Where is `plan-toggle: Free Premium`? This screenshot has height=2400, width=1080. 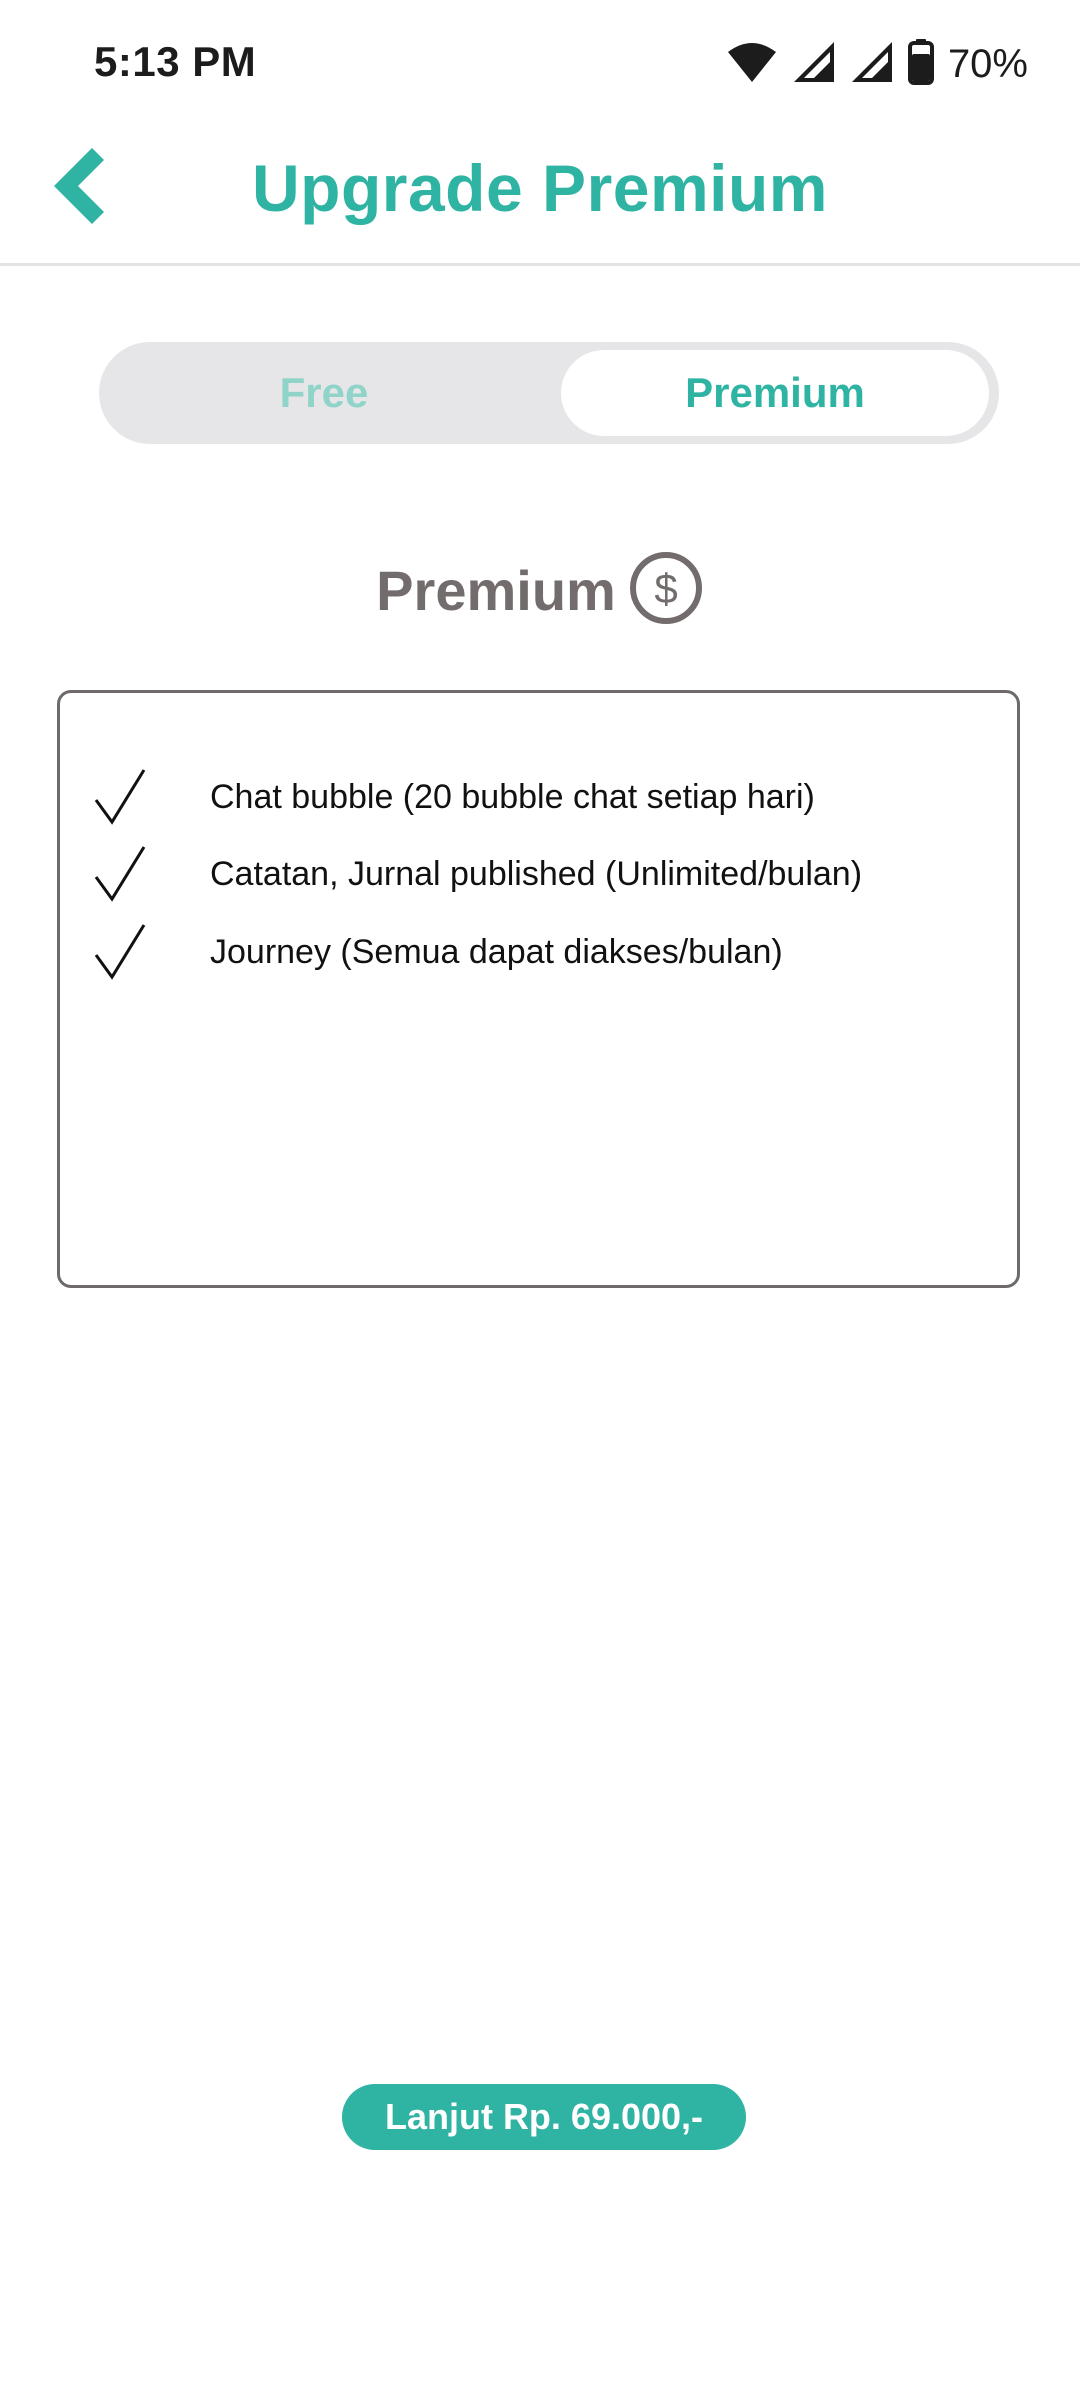 plan-toggle: Free Premium is located at coordinates (549, 393).